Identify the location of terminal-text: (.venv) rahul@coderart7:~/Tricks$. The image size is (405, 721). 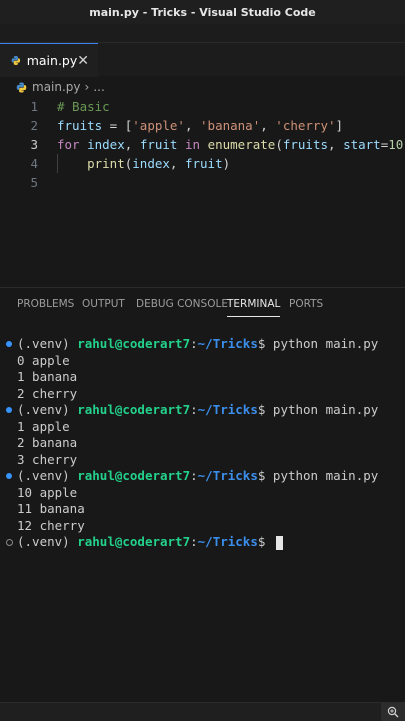
(150, 542).